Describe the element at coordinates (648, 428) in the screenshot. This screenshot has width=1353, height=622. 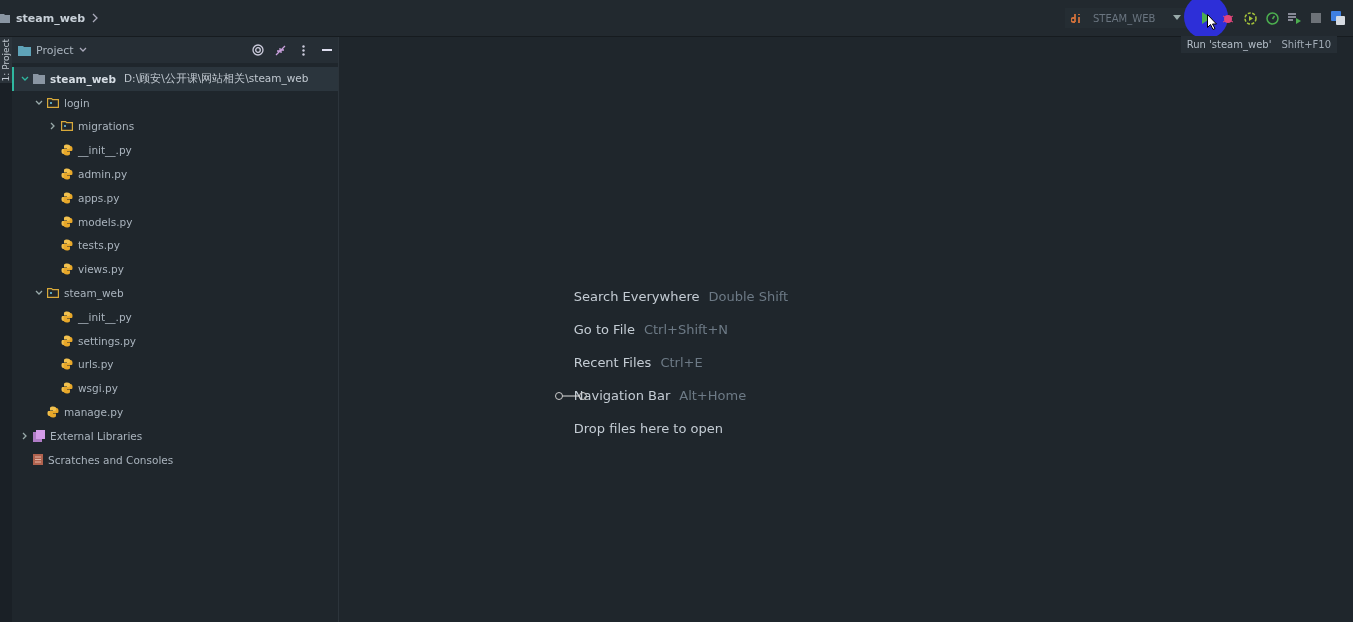
I see `hint-action: Drop files here to open` at that location.